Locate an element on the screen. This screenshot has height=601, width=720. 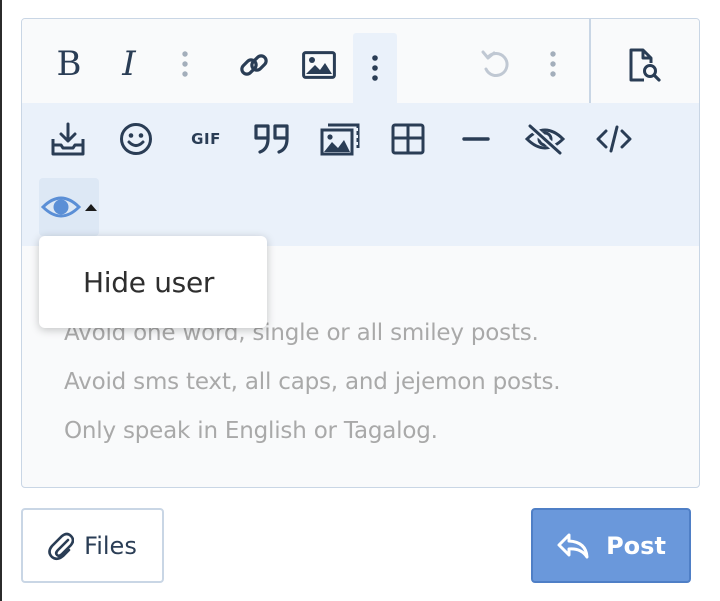
drafts-button is located at coordinates (68, 139).